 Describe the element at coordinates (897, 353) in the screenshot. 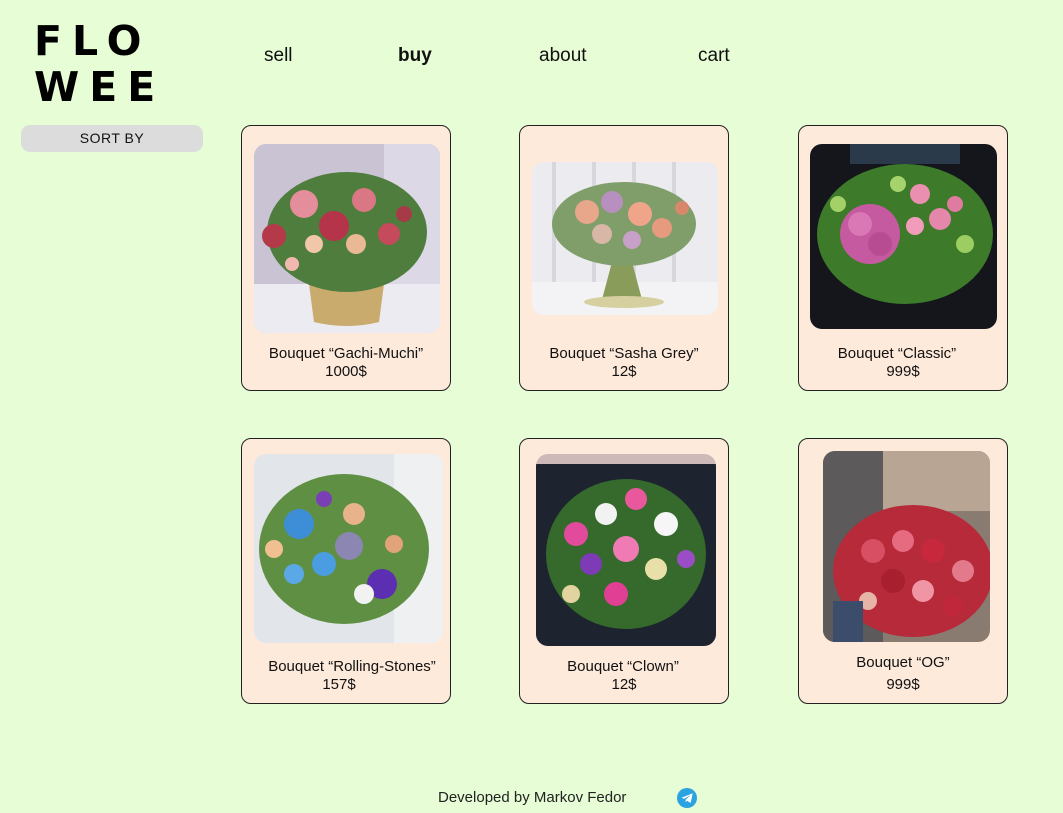

I see `product-name: Bouquet “Classic”` at that location.